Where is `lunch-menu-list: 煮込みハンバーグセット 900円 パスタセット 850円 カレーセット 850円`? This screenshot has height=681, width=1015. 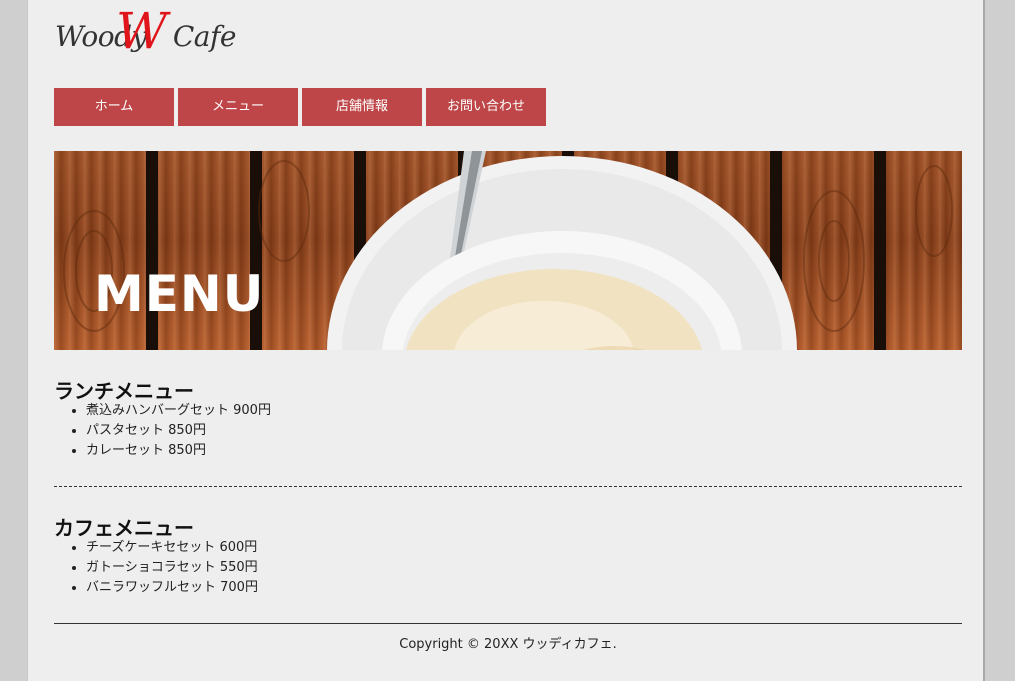
lunch-menu-list: 煮込みハンバーグセット 900円 パスタセット 850円 カレーセット 850円 is located at coordinates (168, 431).